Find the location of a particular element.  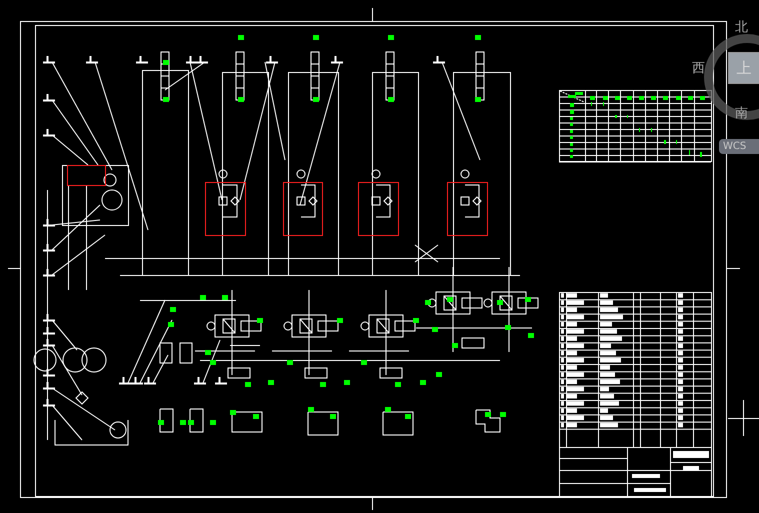

coordinate-system-menu: WCS is located at coordinates (739, 146).